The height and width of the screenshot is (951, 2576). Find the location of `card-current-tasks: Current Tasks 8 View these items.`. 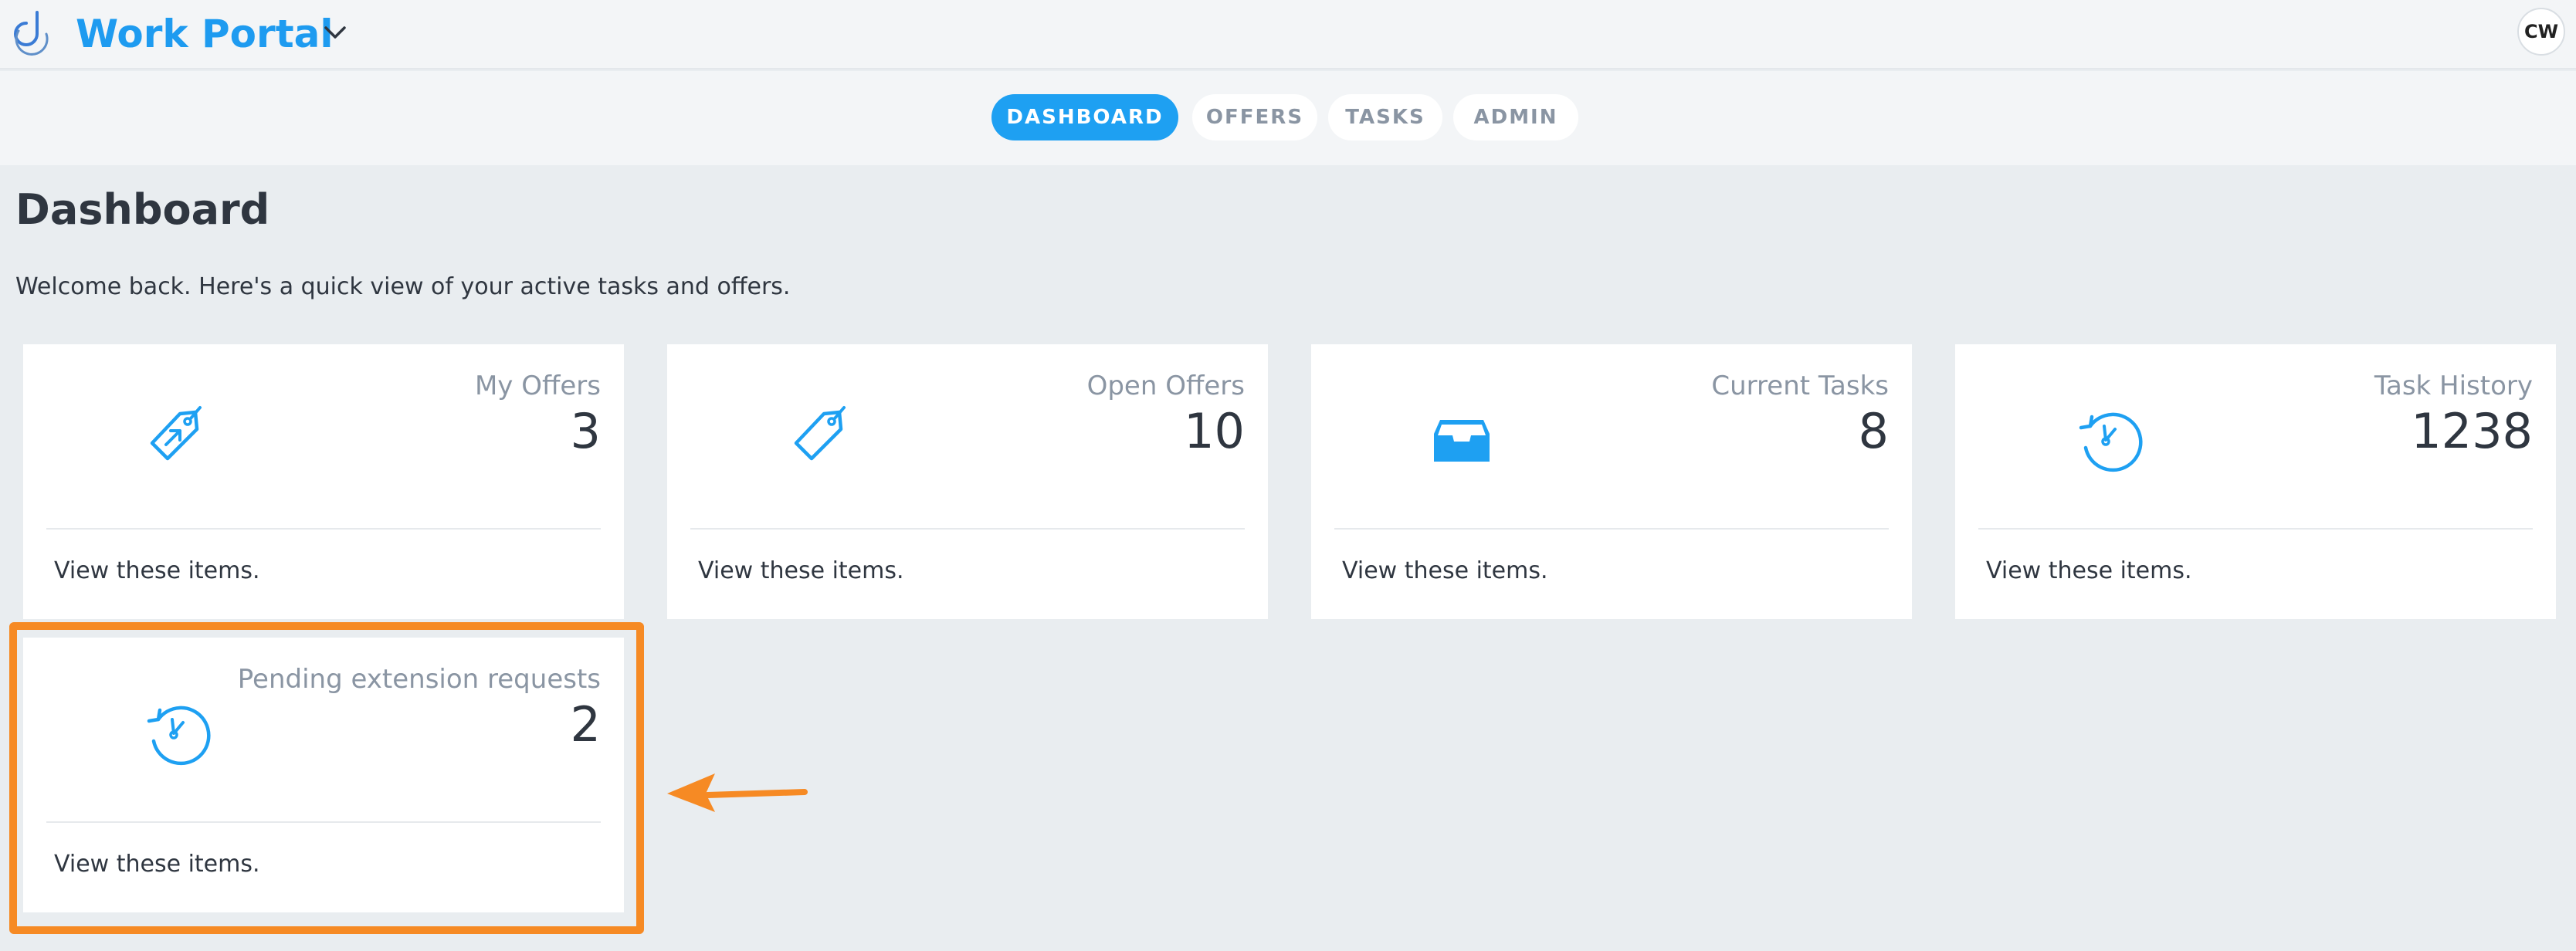

card-current-tasks: Current Tasks 8 View these items. is located at coordinates (1611, 481).